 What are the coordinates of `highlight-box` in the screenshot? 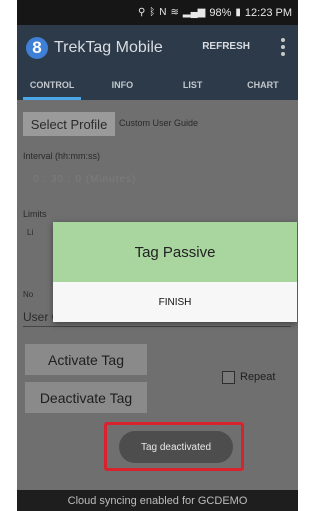 It's located at (174, 446).